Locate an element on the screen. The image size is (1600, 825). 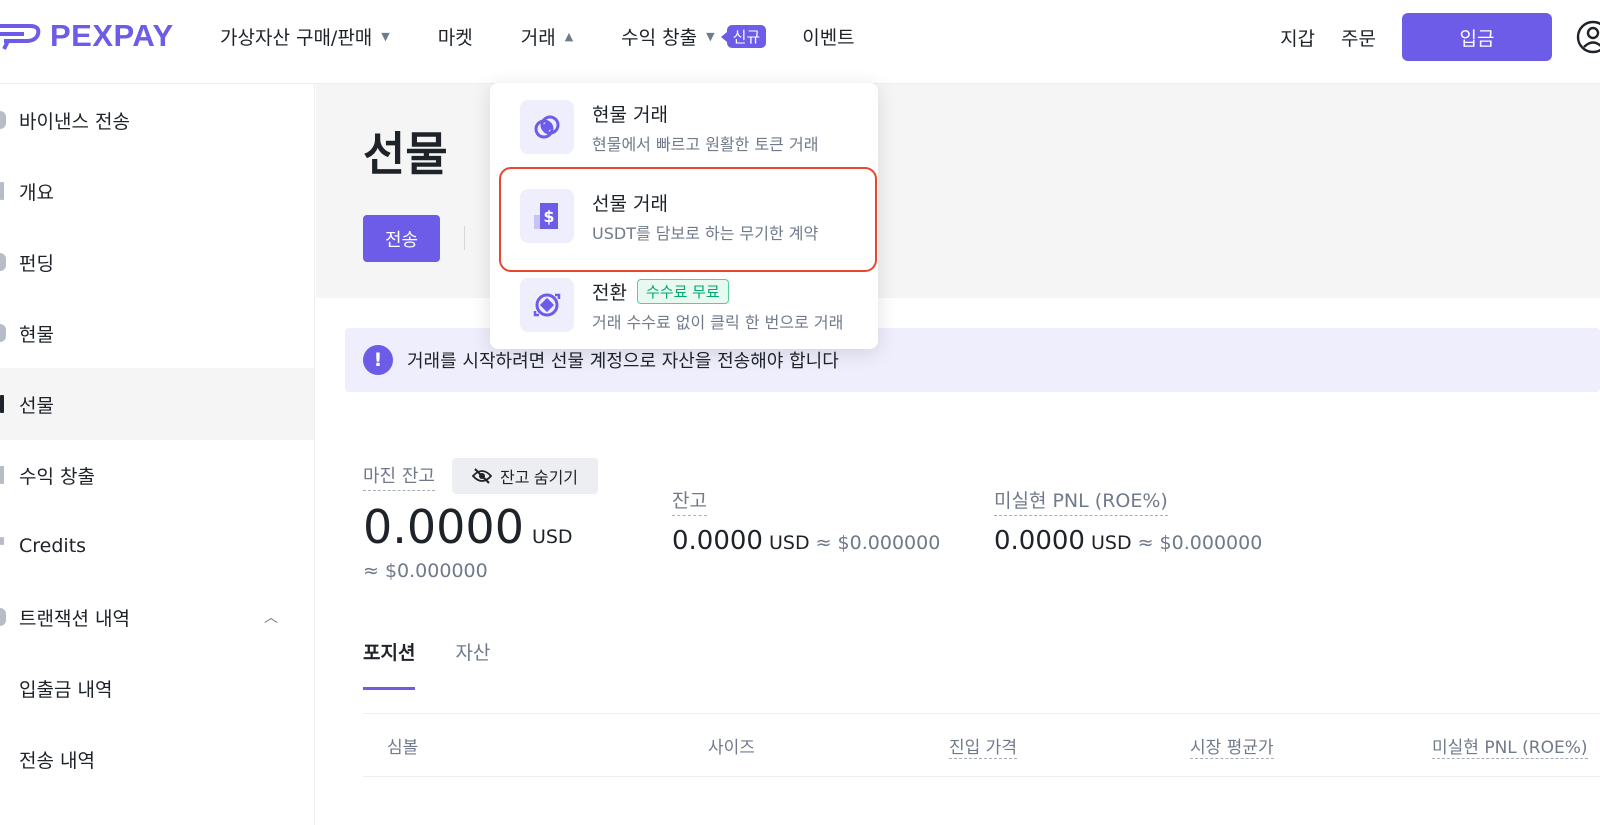
sidebar-item-label: 트랜잭션 내역 is located at coordinates (74, 618).